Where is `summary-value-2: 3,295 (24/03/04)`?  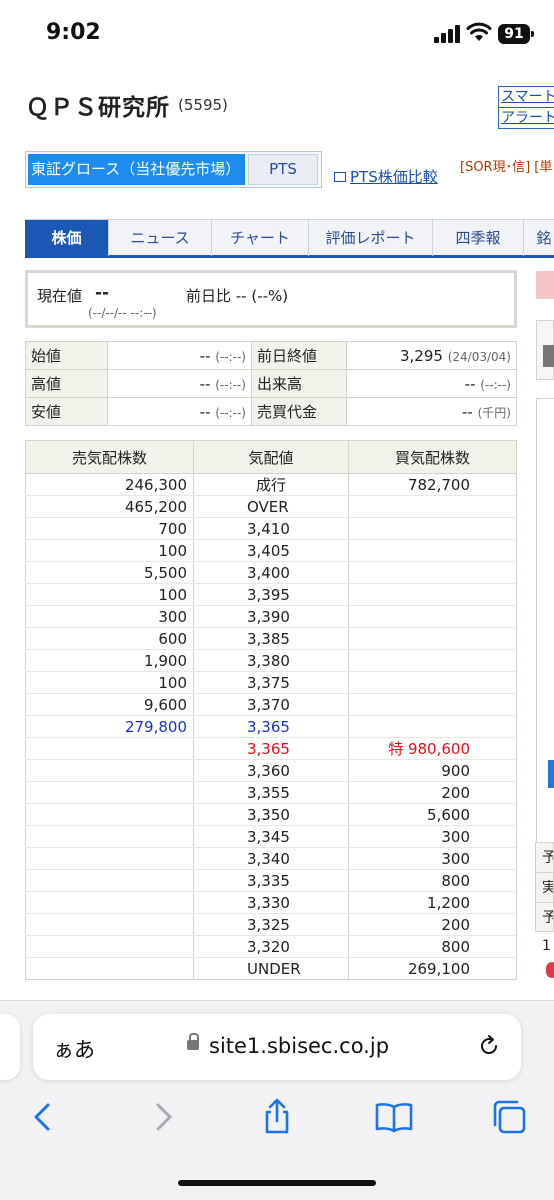 summary-value-2: 3,295 (24/03/04) is located at coordinates (431, 355).